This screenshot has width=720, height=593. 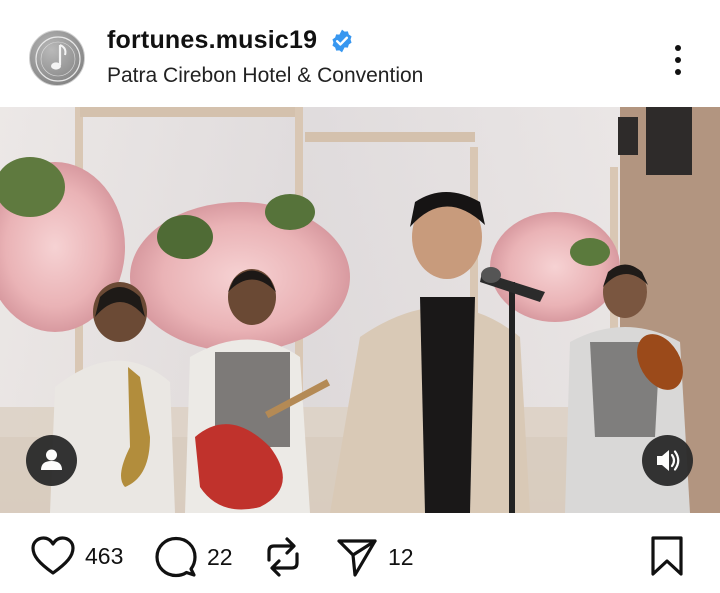 I want to click on verified-badge-icon, so click(x=342, y=41).